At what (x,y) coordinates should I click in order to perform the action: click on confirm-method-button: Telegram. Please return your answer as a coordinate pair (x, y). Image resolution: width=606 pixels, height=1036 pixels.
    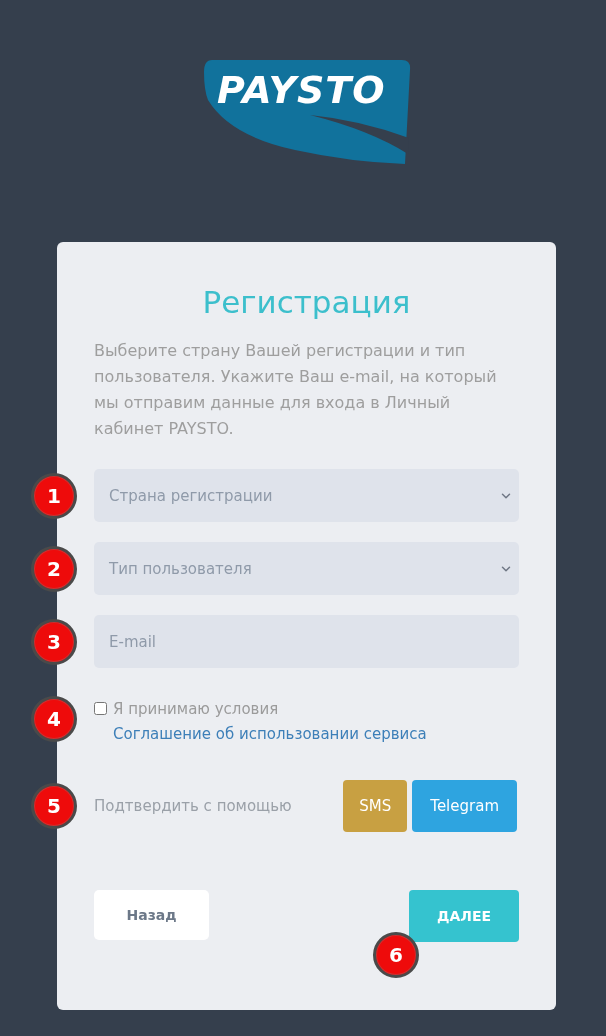
    Looking at the image, I should click on (464, 806).